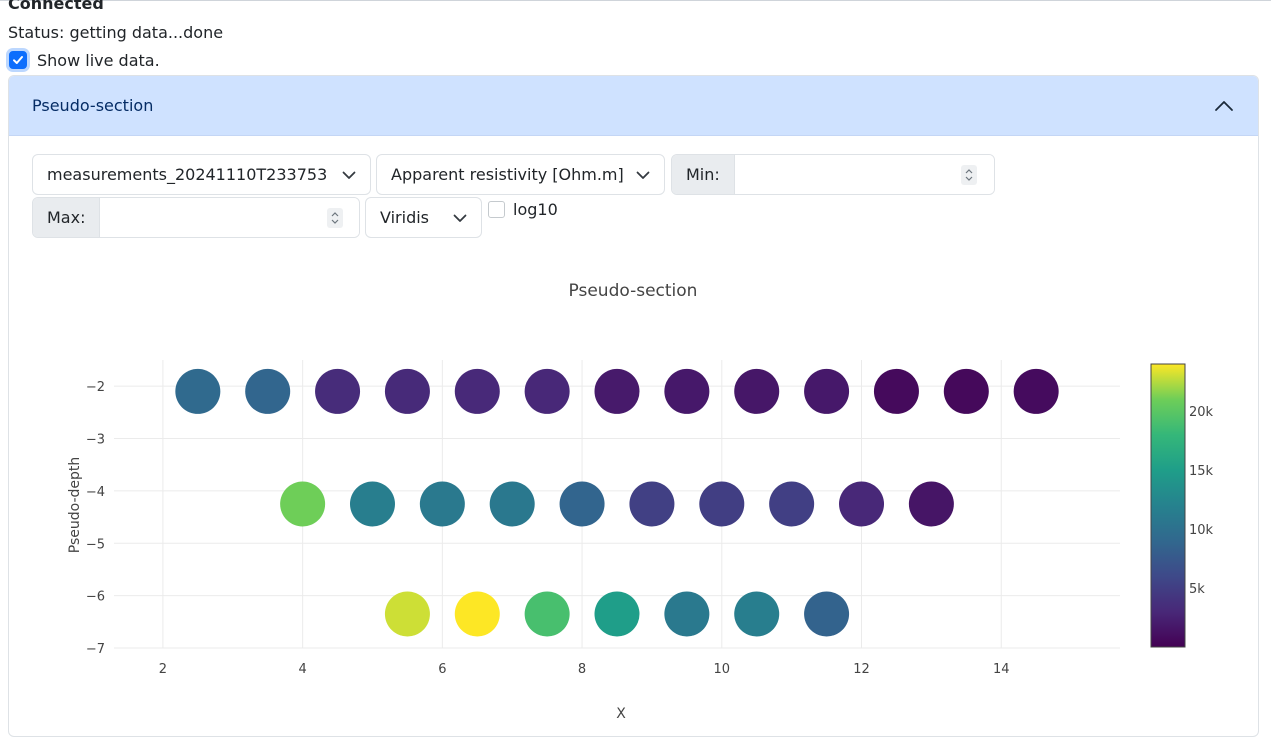  I want to click on max-label: Max:, so click(67, 217).